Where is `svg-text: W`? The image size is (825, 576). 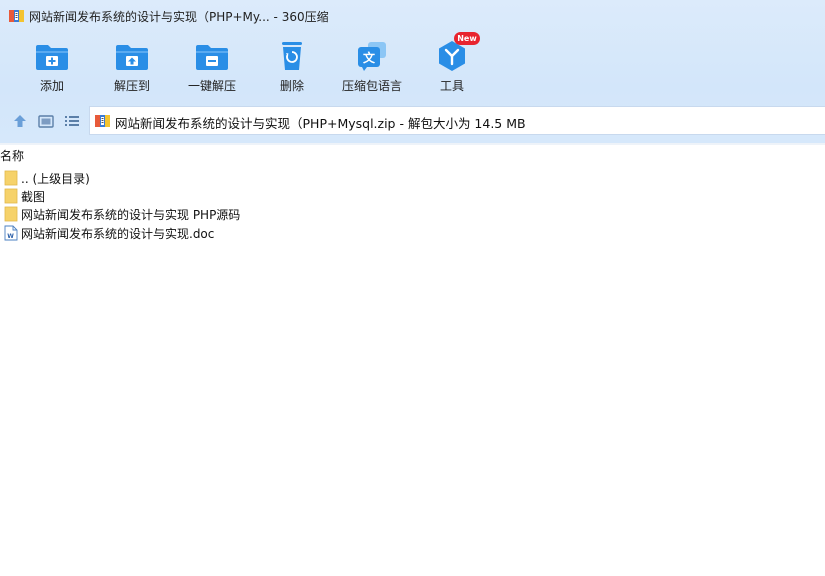
svg-text: W is located at coordinates (10, 236).